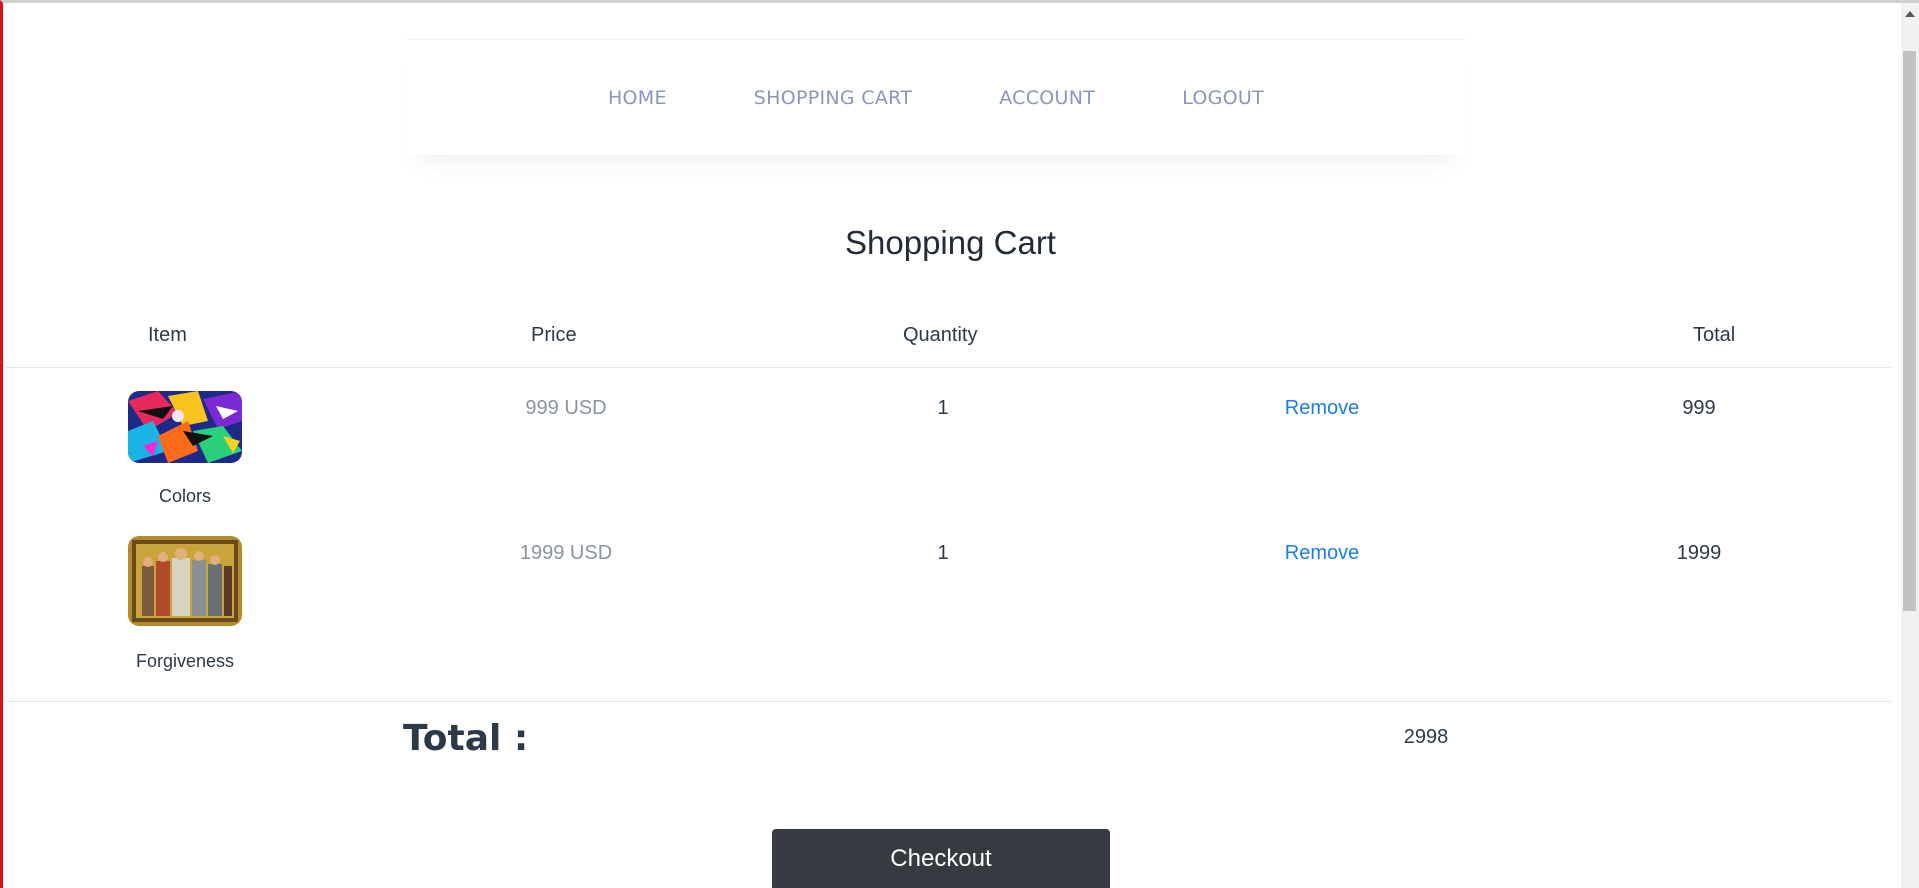  I want to click on nav-logout-link: LOGOUT, so click(1223, 98).